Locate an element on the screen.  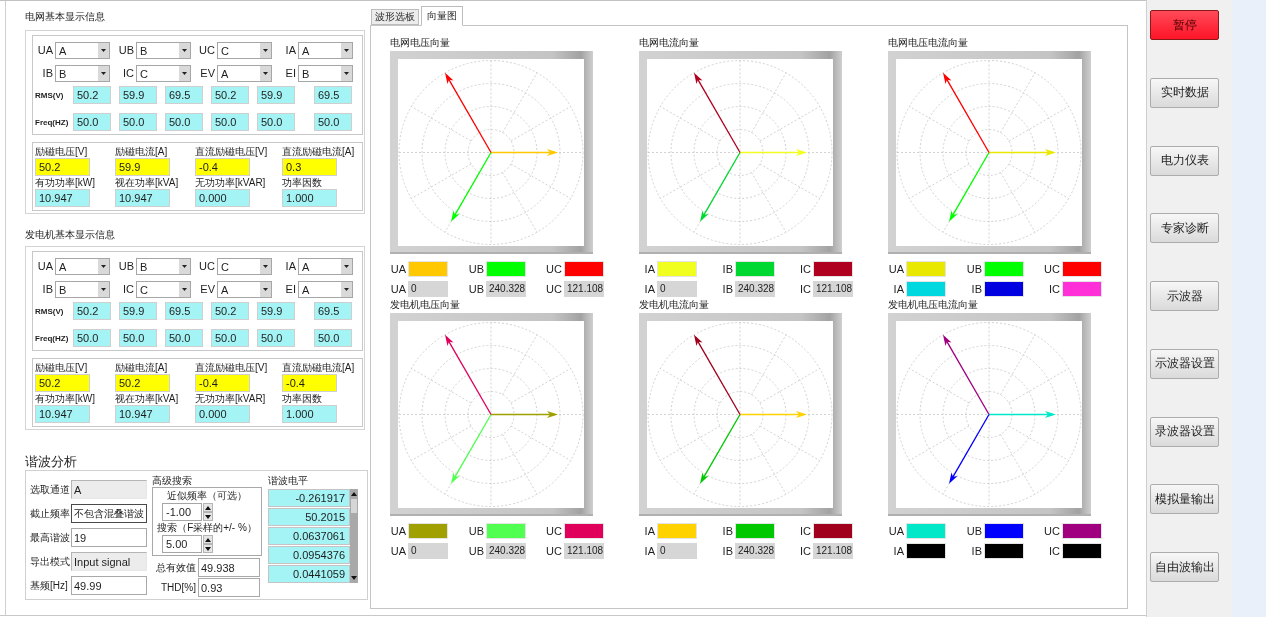
sidebar-button: 示波器 is located at coordinates (1184, 296).